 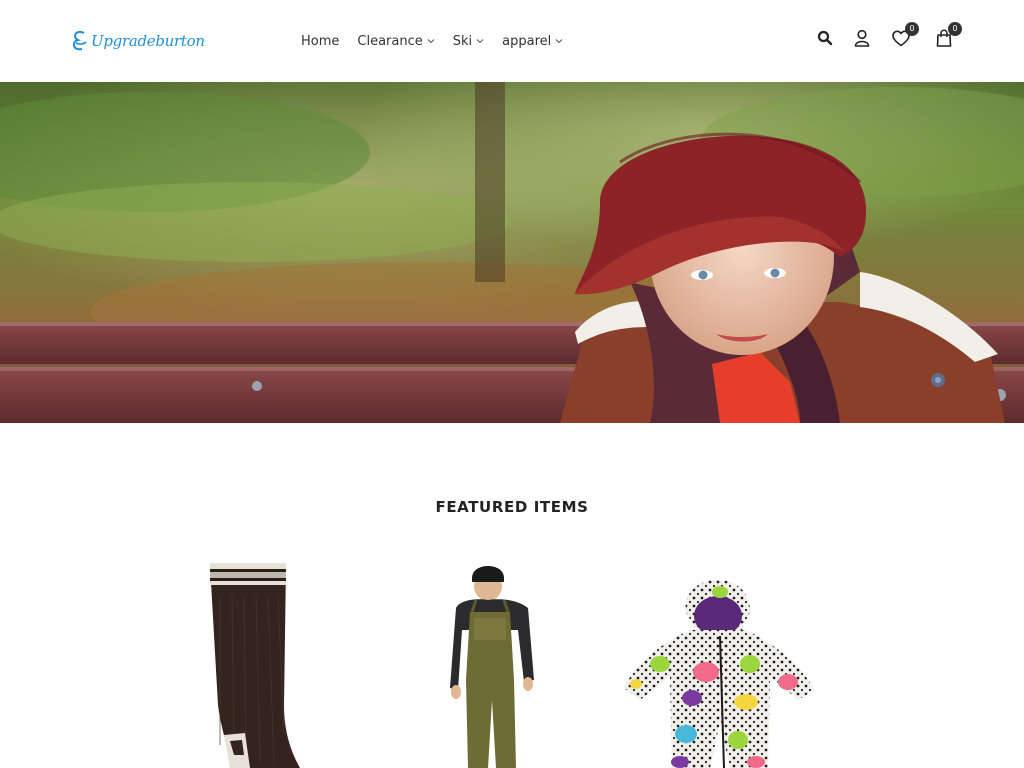 What do you see at coordinates (512, 507) in the screenshot?
I see `featured-items-title: FEATURED ITEMS` at bounding box center [512, 507].